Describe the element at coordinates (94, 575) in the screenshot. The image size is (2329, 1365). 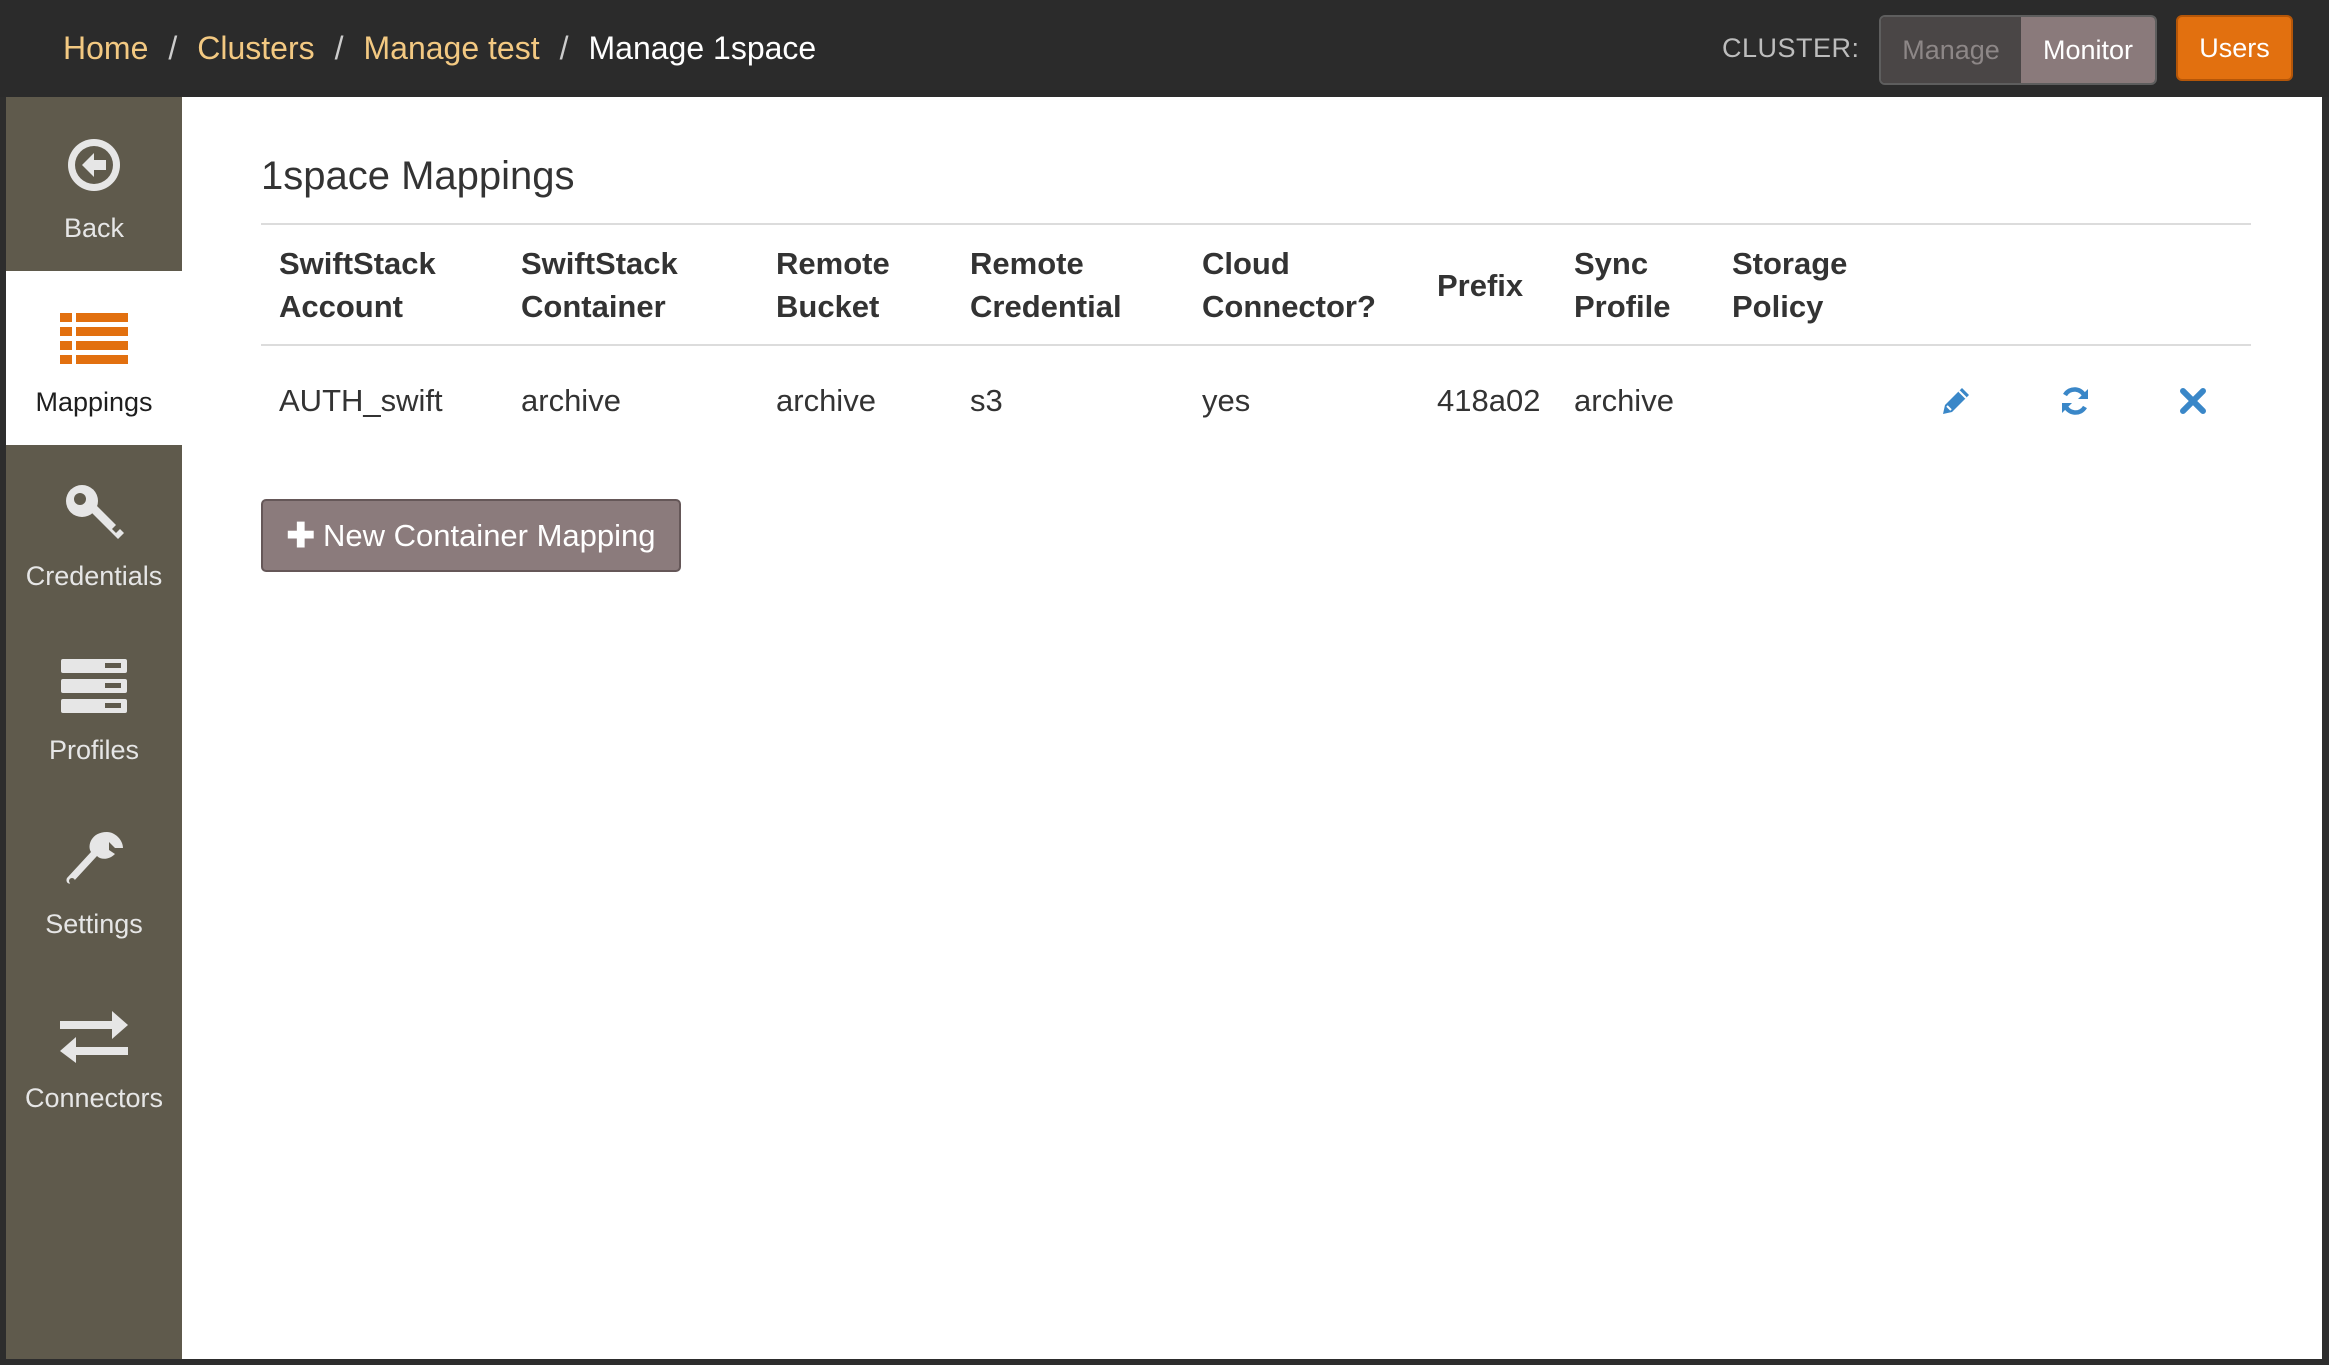
I see `sidebar-item-label: Credentials` at that location.